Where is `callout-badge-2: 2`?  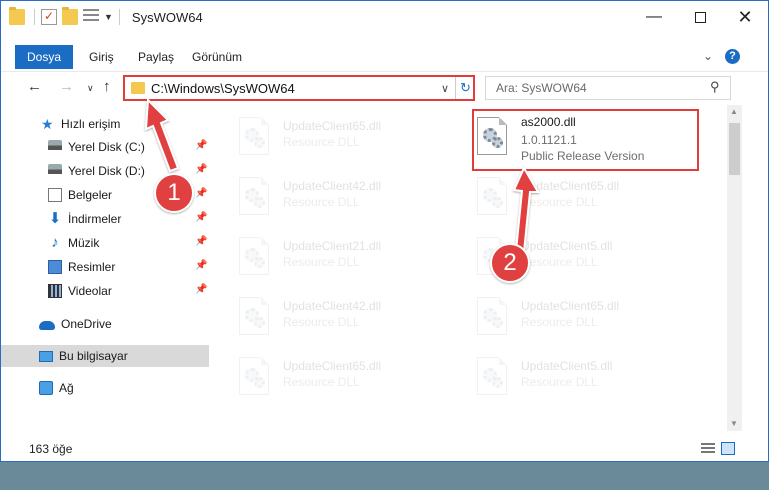
callout-badge-2: 2 is located at coordinates (510, 263).